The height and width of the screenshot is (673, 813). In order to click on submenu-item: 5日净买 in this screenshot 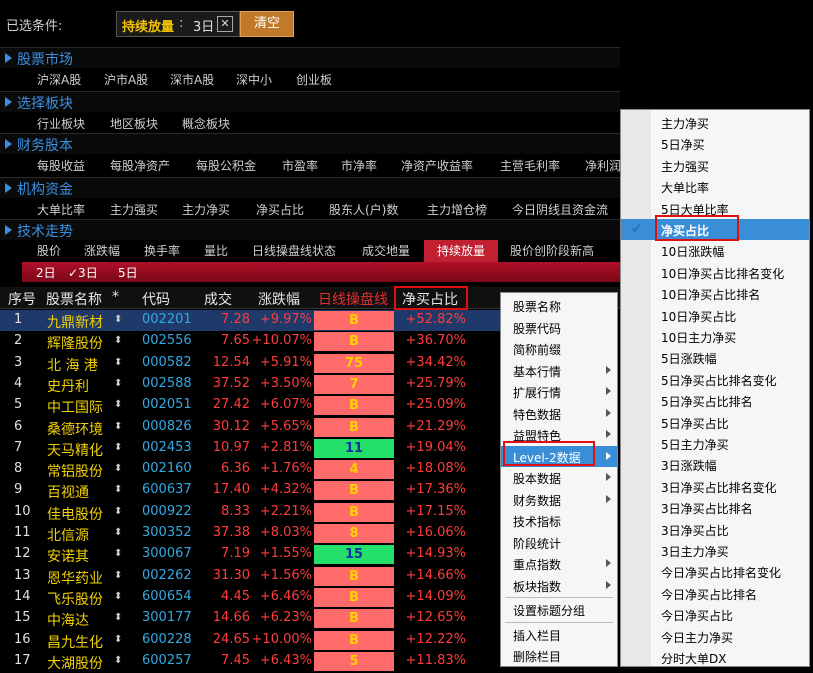, I will do `click(715, 143)`.